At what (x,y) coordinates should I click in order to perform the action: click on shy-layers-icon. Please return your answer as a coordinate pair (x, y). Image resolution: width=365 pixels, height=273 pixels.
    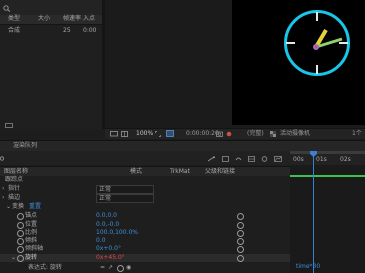
    Looking at the image, I should click on (238, 159).